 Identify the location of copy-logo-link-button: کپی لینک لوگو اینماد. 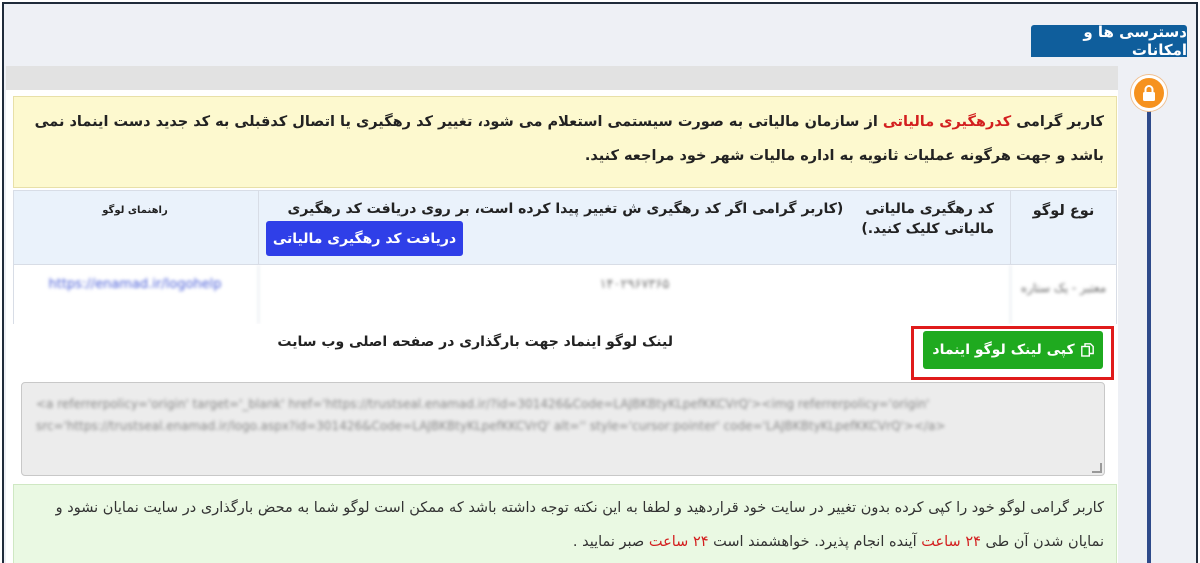
(1013, 350).